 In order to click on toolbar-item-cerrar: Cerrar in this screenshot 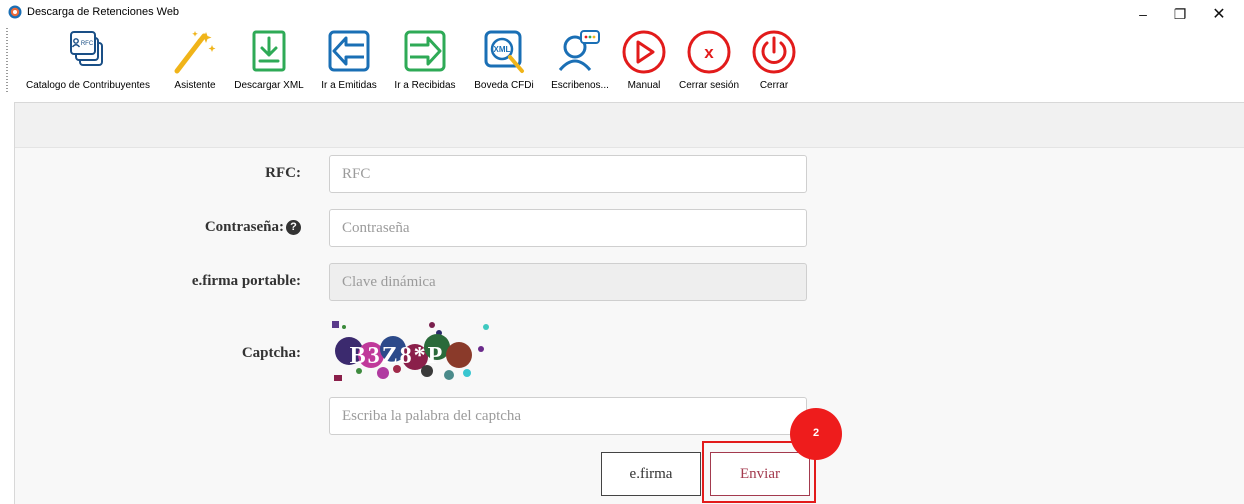, I will do `click(774, 62)`.